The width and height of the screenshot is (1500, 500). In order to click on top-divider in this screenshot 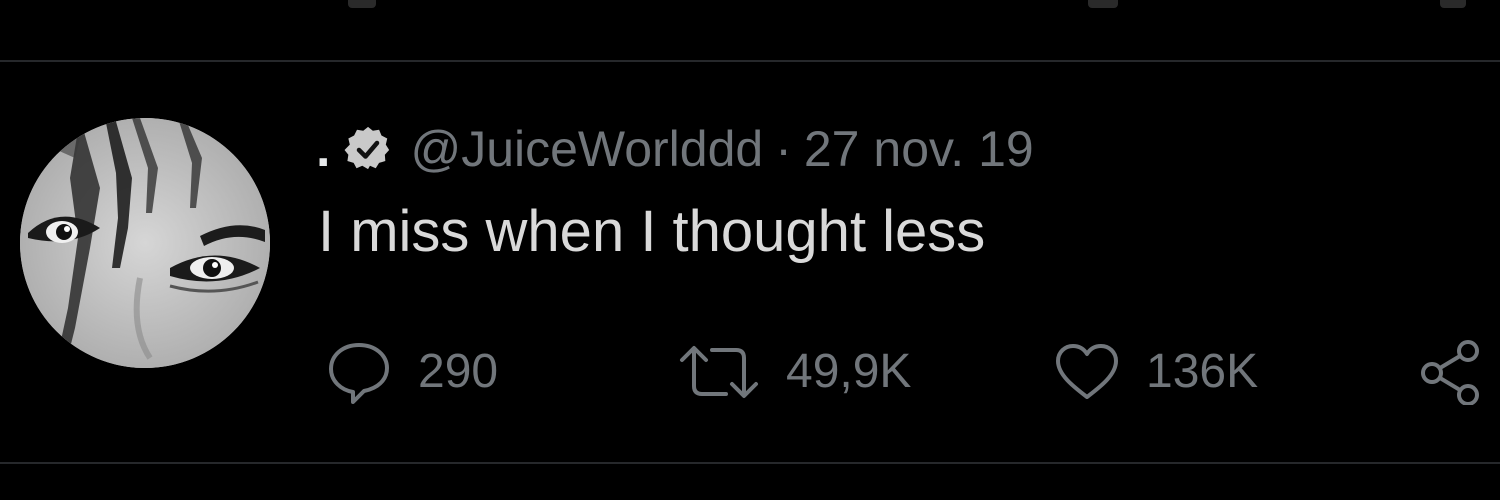, I will do `click(750, 61)`.